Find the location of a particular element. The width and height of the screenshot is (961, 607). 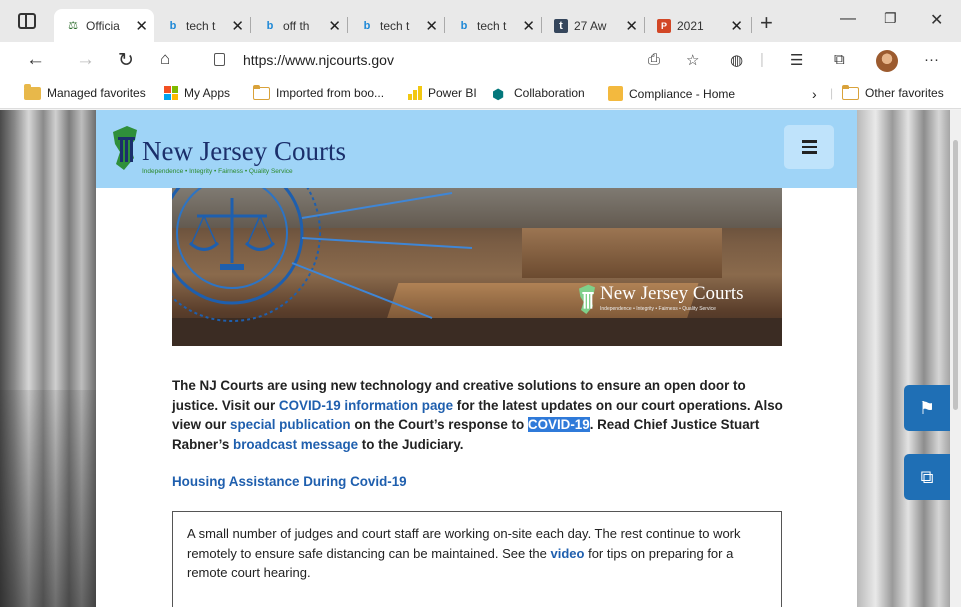

favorites-overflow-chevron-icon: › is located at coordinates (814, 94).